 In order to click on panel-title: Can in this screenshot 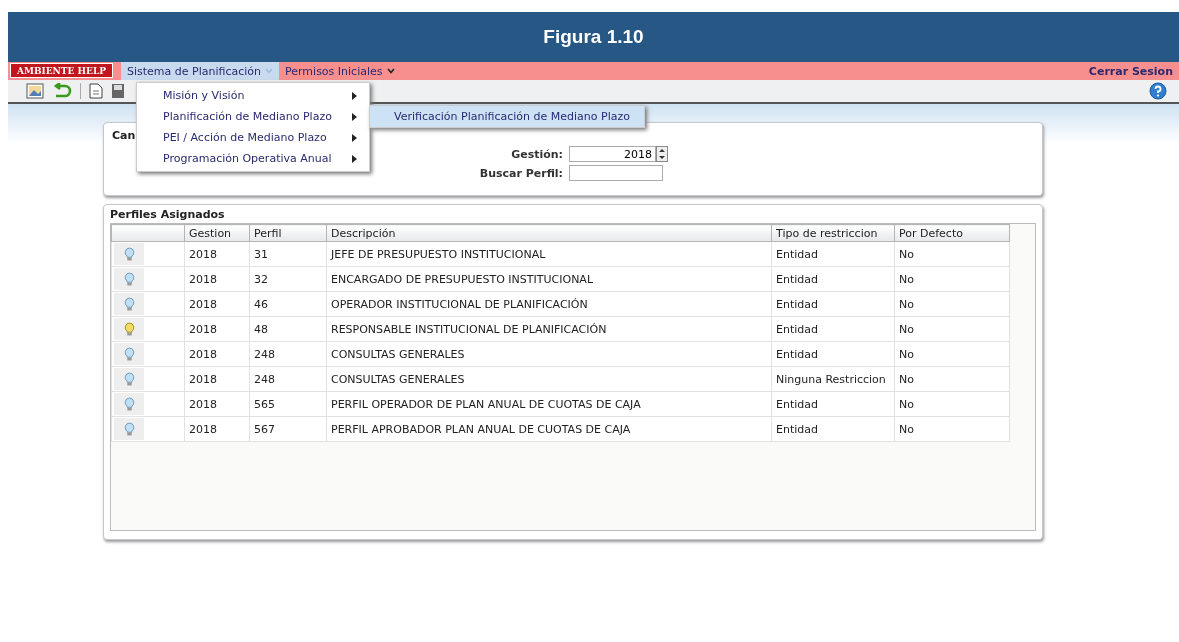, I will do `click(124, 135)`.